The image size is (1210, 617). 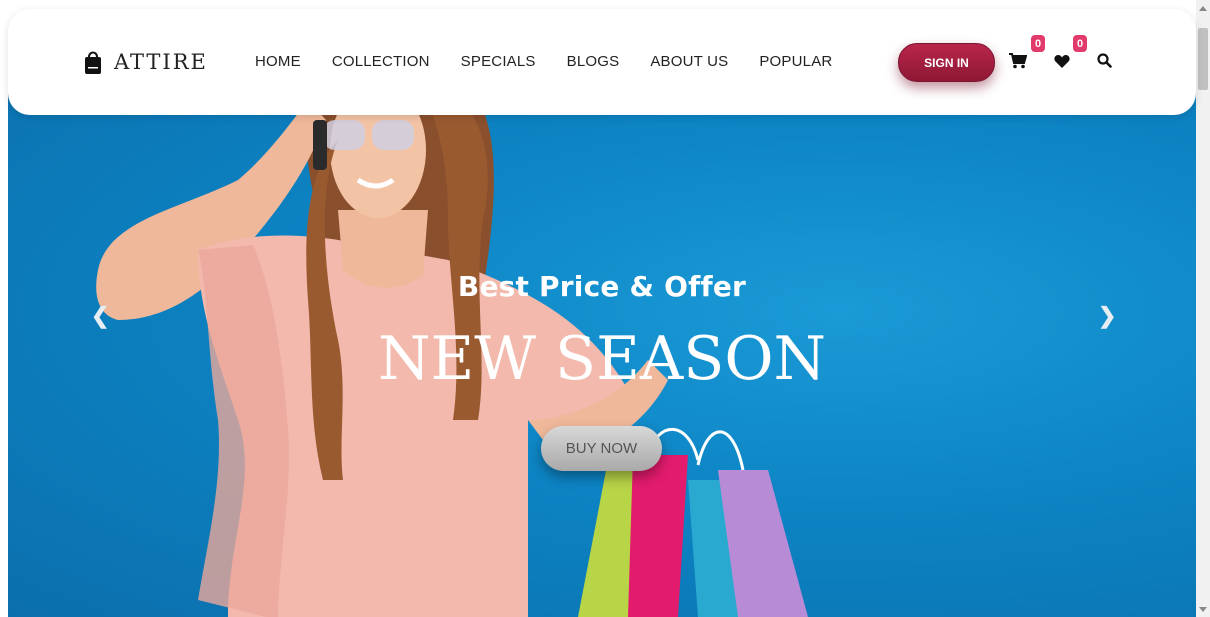 I want to click on nav-item-popular: POPULAR, so click(x=795, y=61).